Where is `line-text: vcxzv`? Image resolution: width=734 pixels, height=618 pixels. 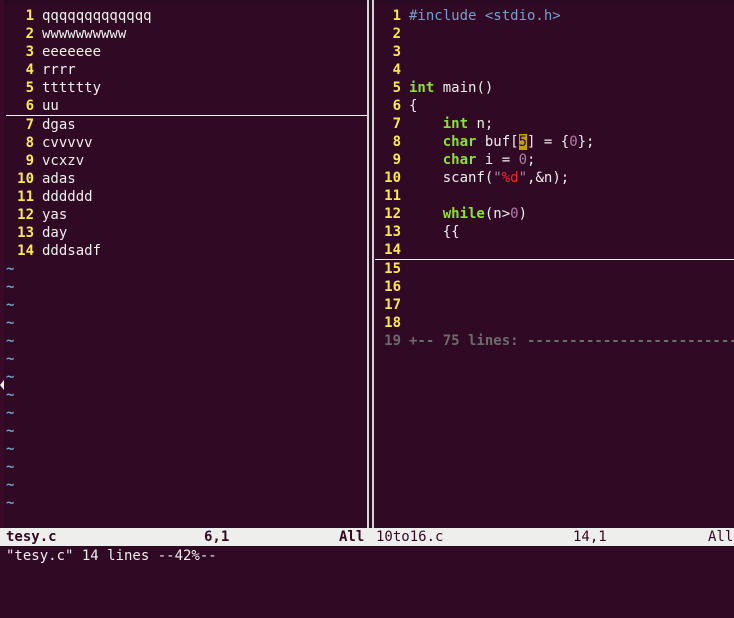
line-text: vcxzv is located at coordinates (63, 161).